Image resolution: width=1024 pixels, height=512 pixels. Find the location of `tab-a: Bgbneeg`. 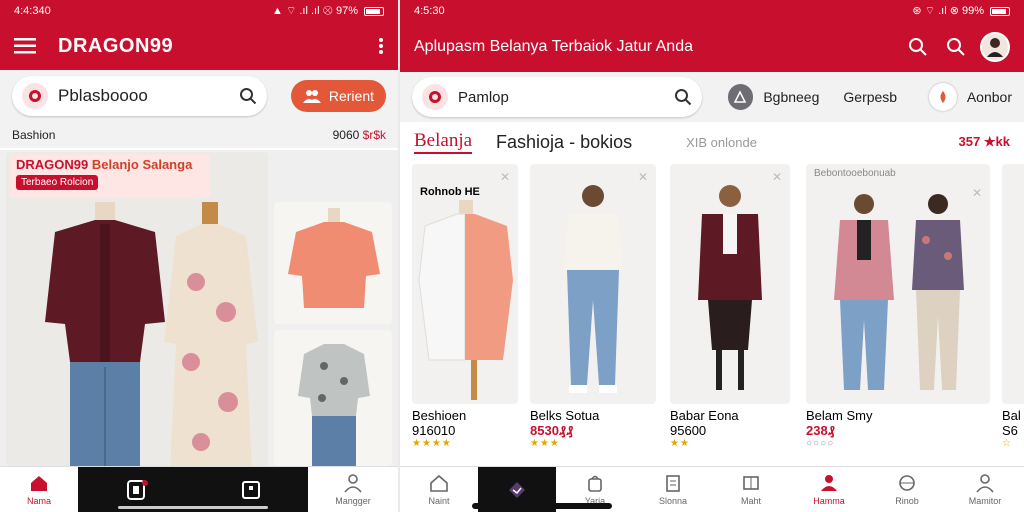

tab-a: Bgbneeg is located at coordinates (791, 97).